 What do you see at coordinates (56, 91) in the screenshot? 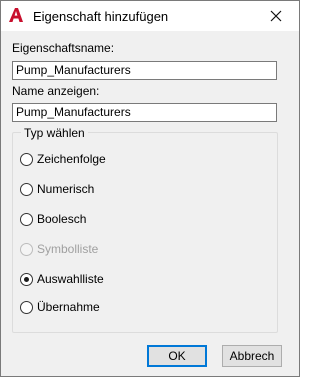
I see `display-name-label: Name anzeigen:` at bounding box center [56, 91].